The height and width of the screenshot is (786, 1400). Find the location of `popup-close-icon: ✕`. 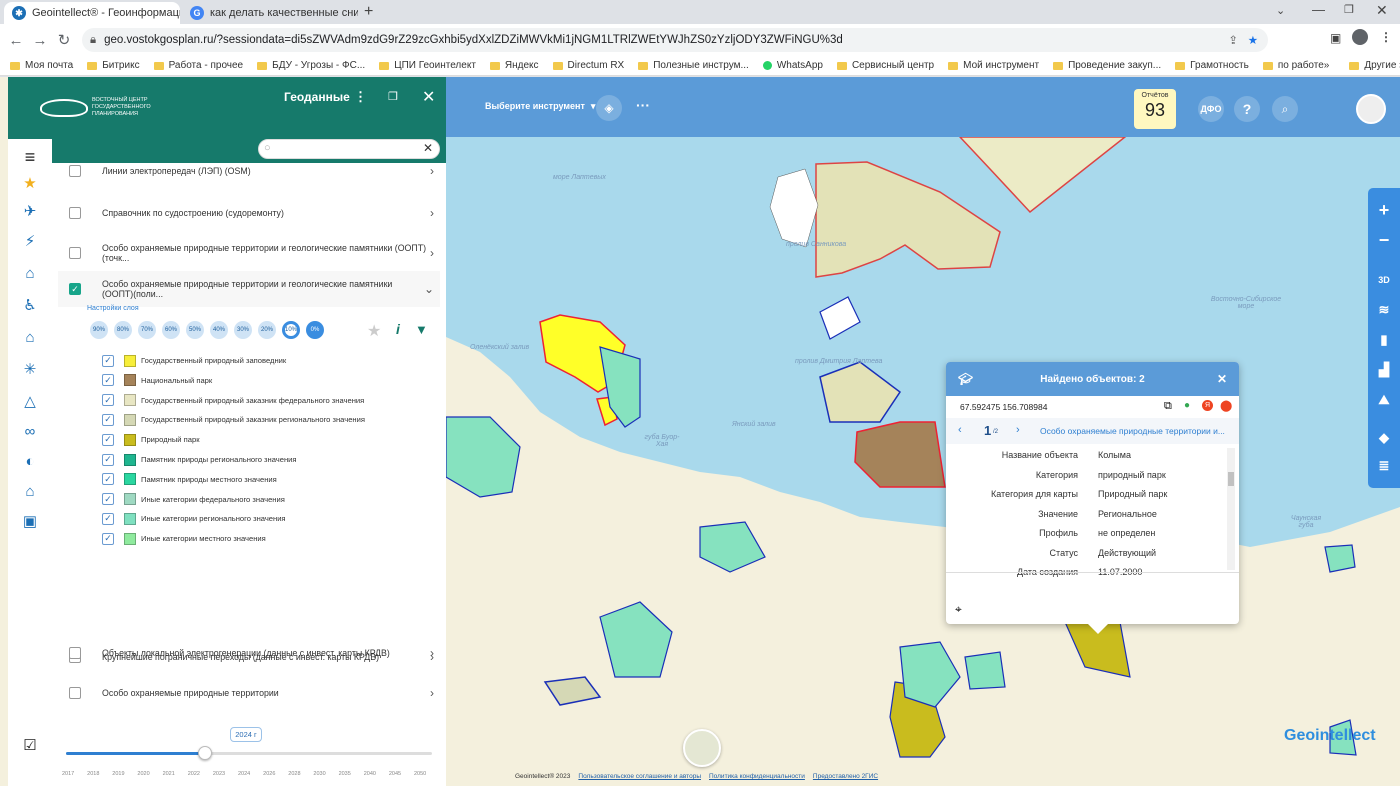

popup-close-icon: ✕ is located at coordinates (1222, 379).